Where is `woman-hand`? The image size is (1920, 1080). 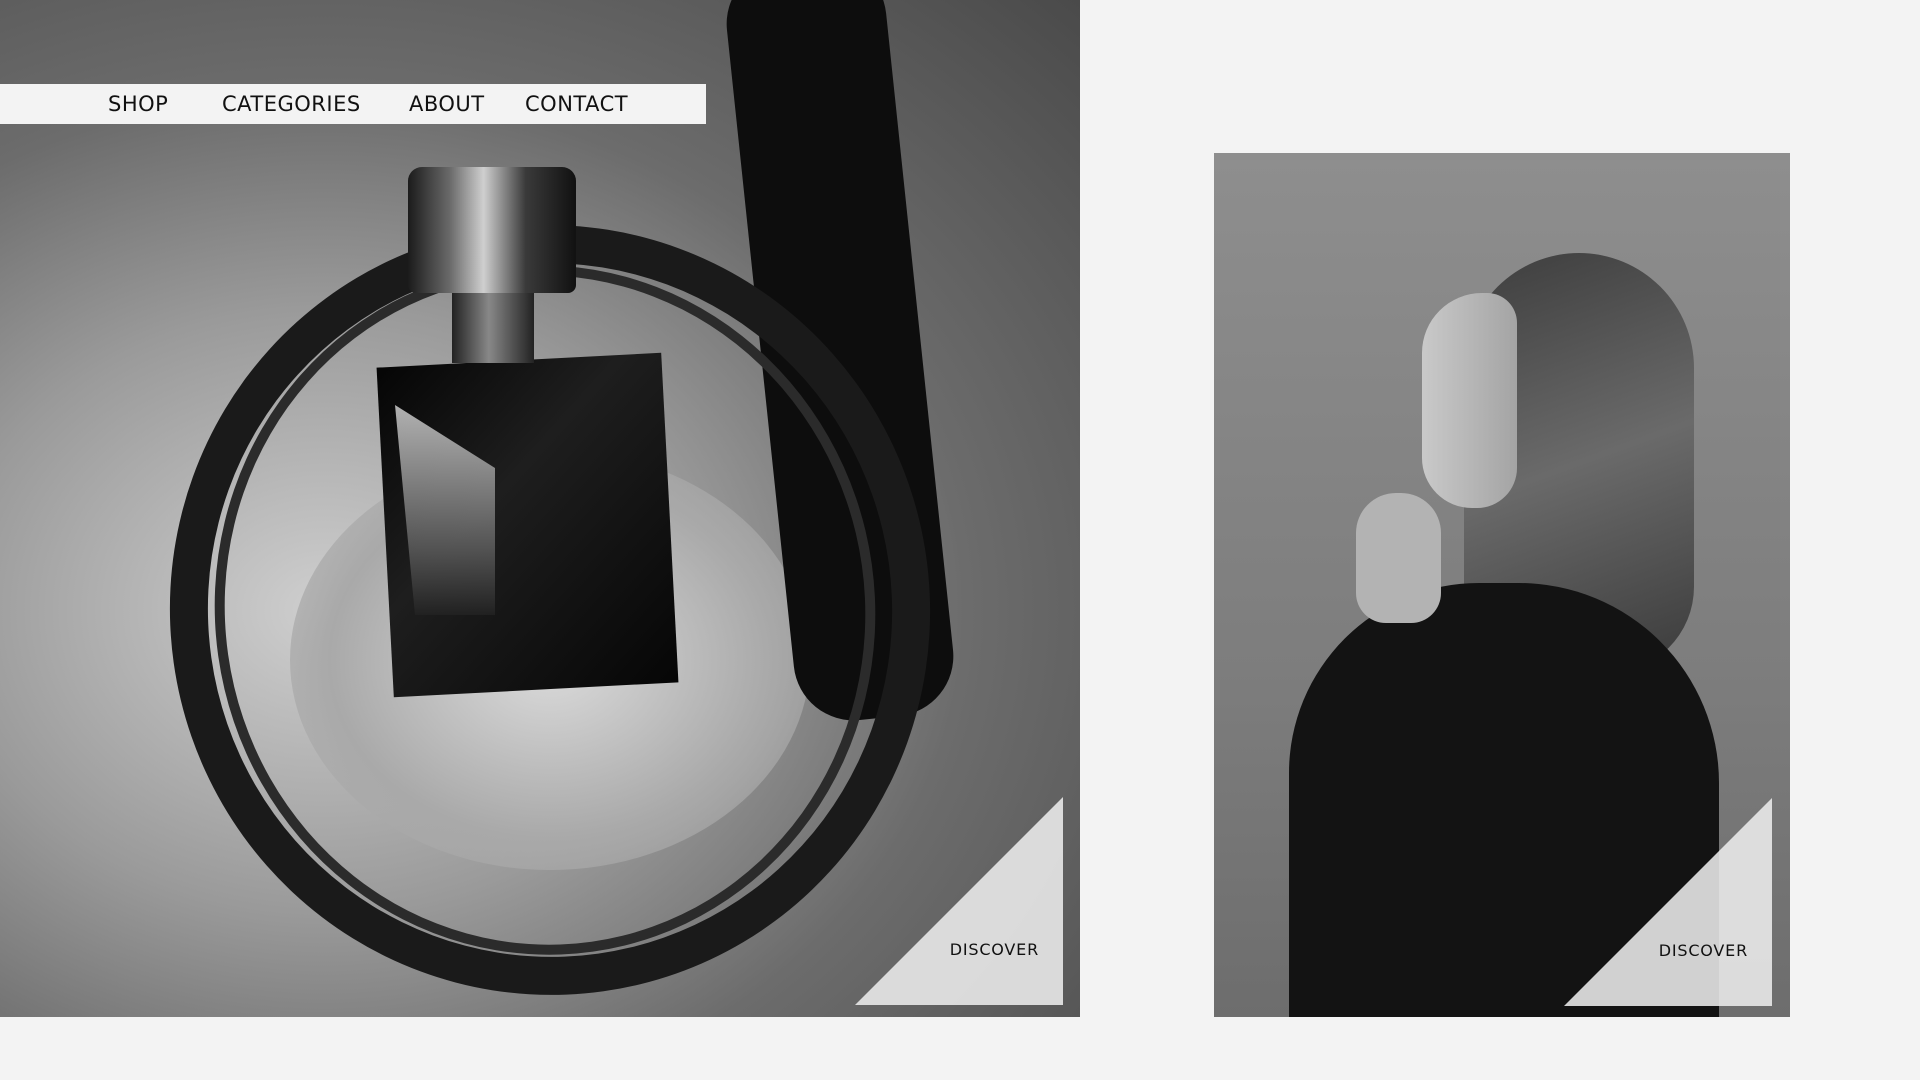 woman-hand is located at coordinates (1398, 558).